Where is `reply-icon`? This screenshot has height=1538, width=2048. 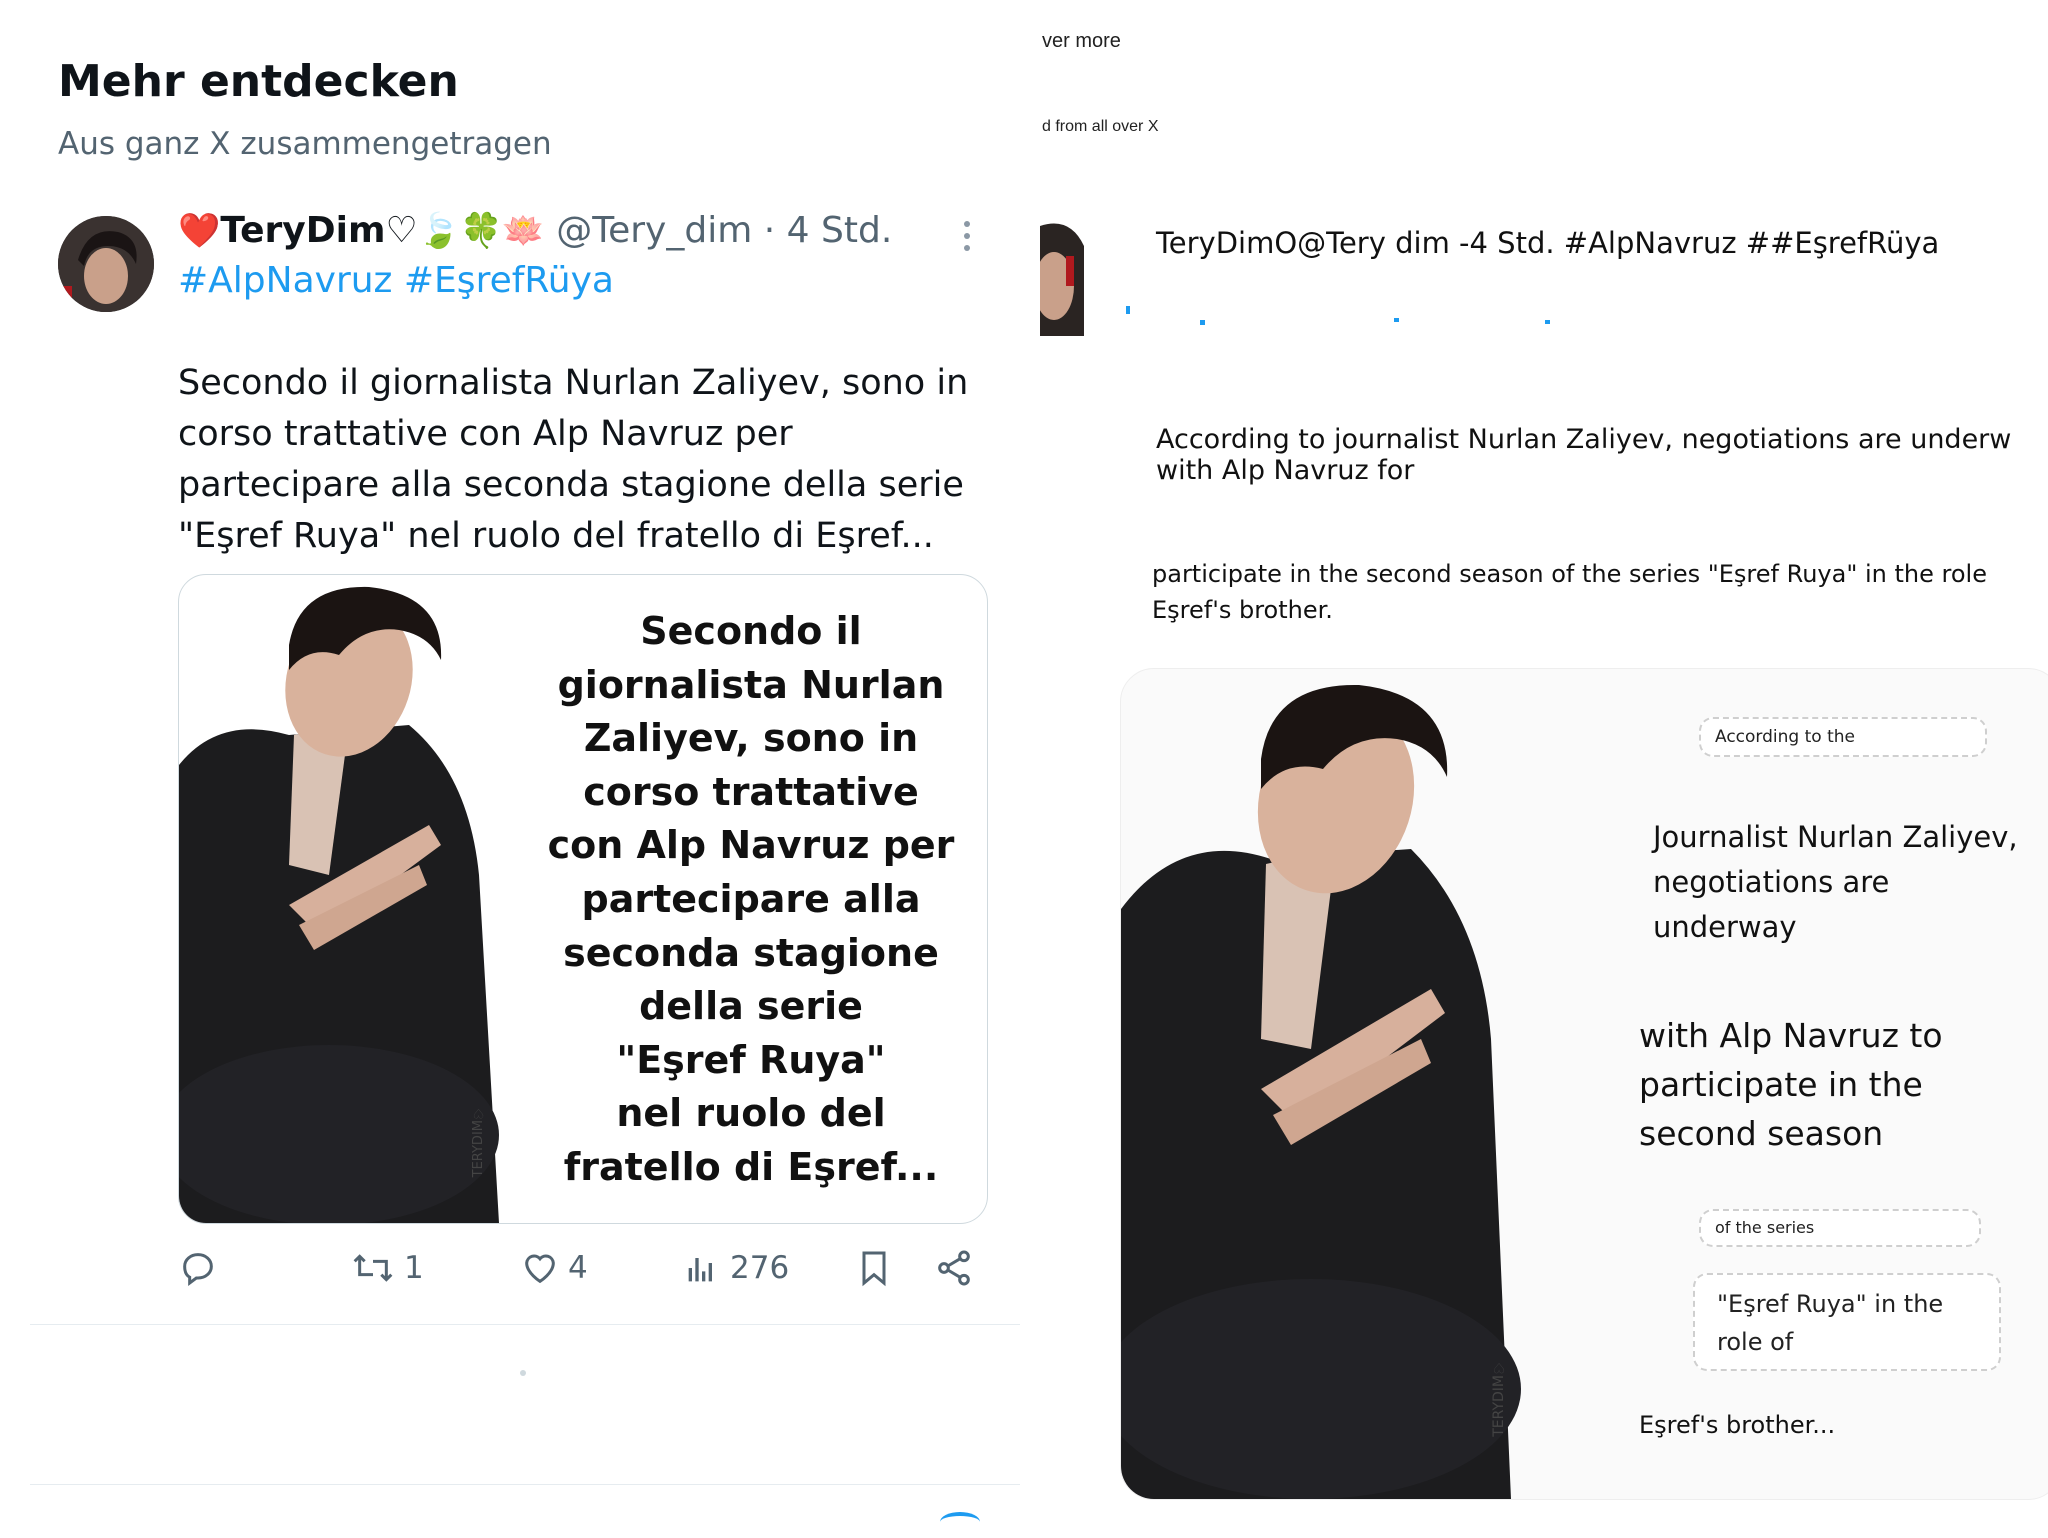
reply-icon is located at coordinates (198, 1269).